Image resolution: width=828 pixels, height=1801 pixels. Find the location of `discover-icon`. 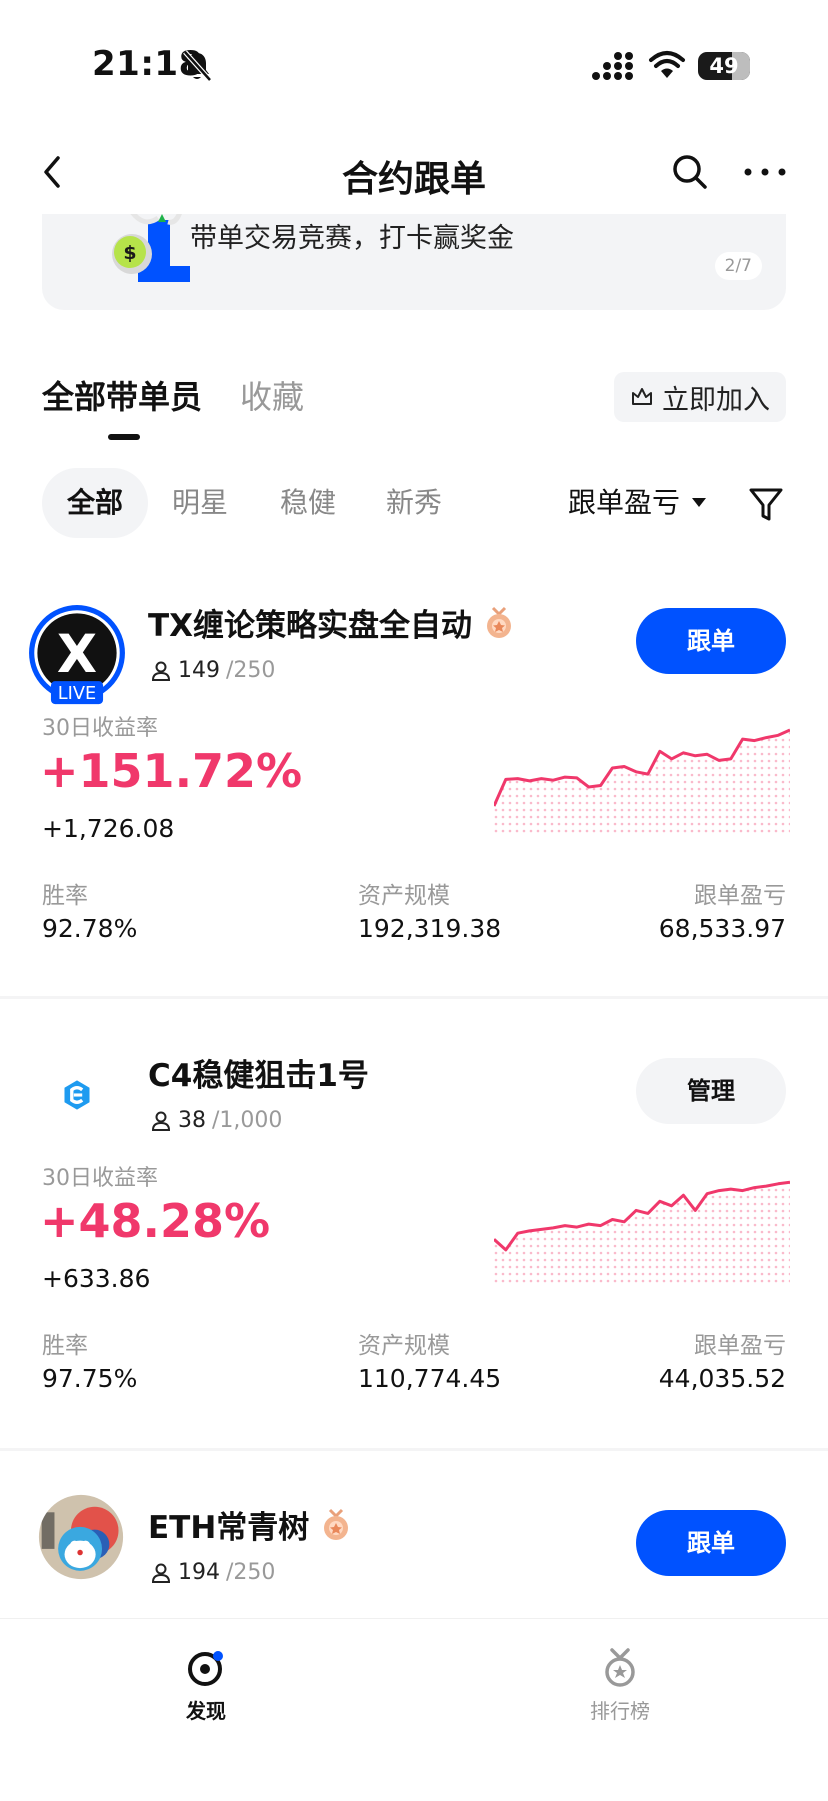

discover-icon is located at coordinates (205, 1668).